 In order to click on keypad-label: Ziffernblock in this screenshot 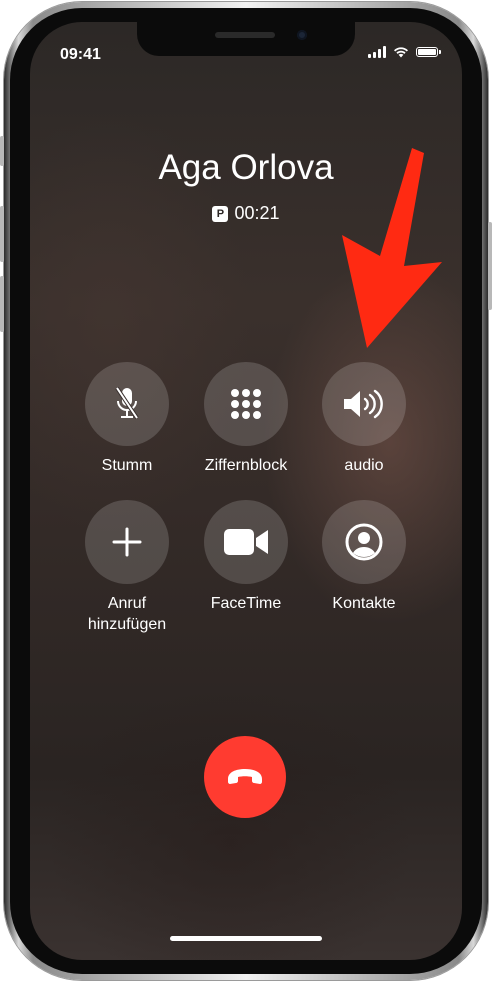, I will do `click(246, 465)`.